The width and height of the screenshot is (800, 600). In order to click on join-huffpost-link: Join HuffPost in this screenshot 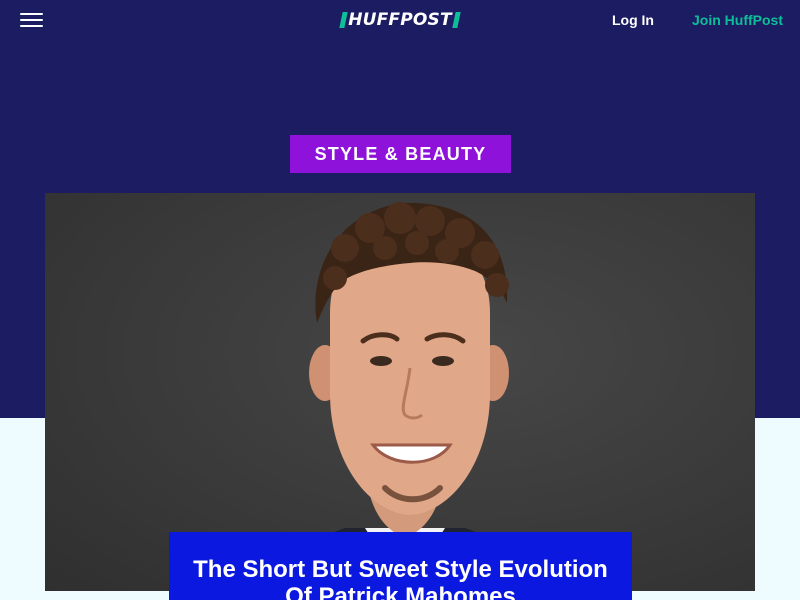, I will do `click(737, 20)`.